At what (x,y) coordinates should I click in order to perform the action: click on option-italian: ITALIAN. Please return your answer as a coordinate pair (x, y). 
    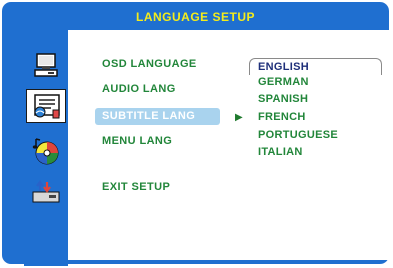
    Looking at the image, I should click on (280, 152).